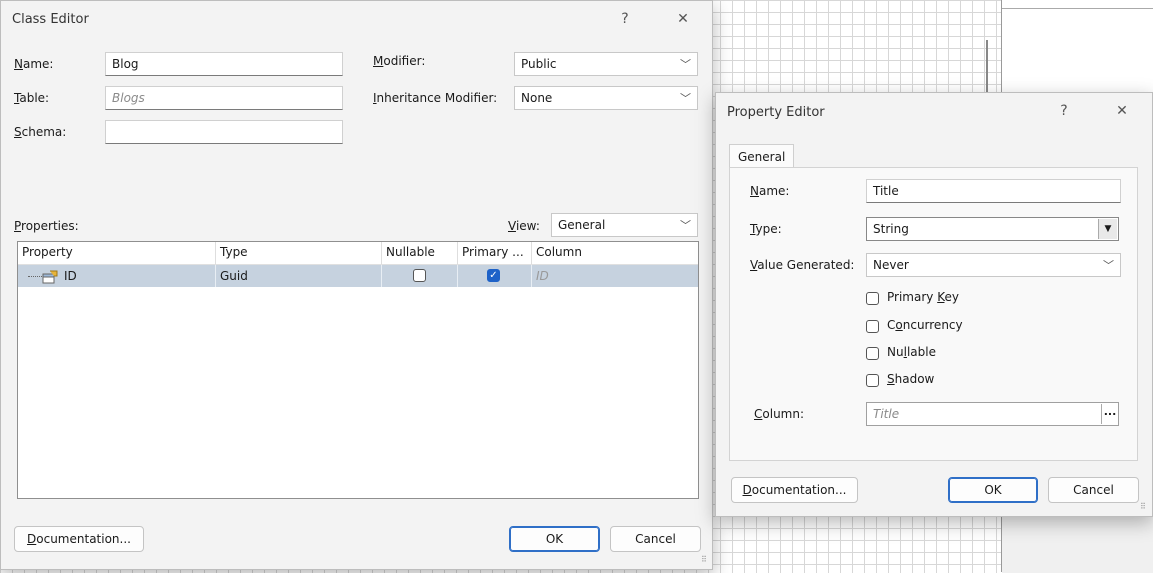 This screenshot has width=1153, height=573. Describe the element at coordinates (117, 253) in the screenshot. I see `column-header-property: Property` at that location.